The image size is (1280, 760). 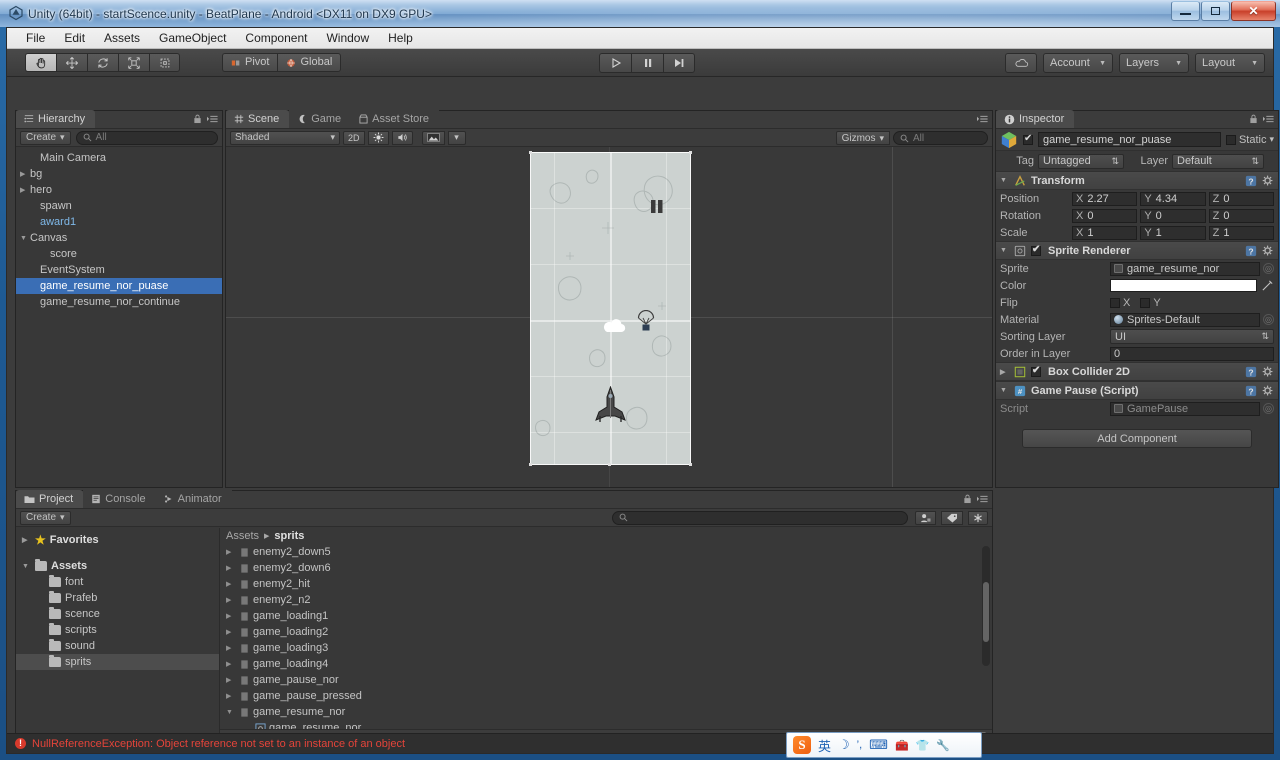 I want to click on clear-filter-button, so click(x=978, y=517).